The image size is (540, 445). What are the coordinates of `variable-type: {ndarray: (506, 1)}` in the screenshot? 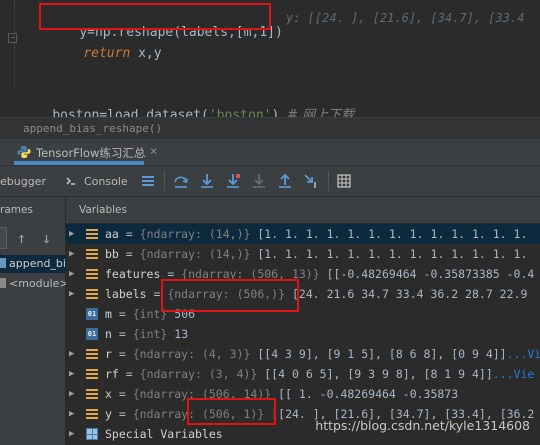 It's located at (198, 414).